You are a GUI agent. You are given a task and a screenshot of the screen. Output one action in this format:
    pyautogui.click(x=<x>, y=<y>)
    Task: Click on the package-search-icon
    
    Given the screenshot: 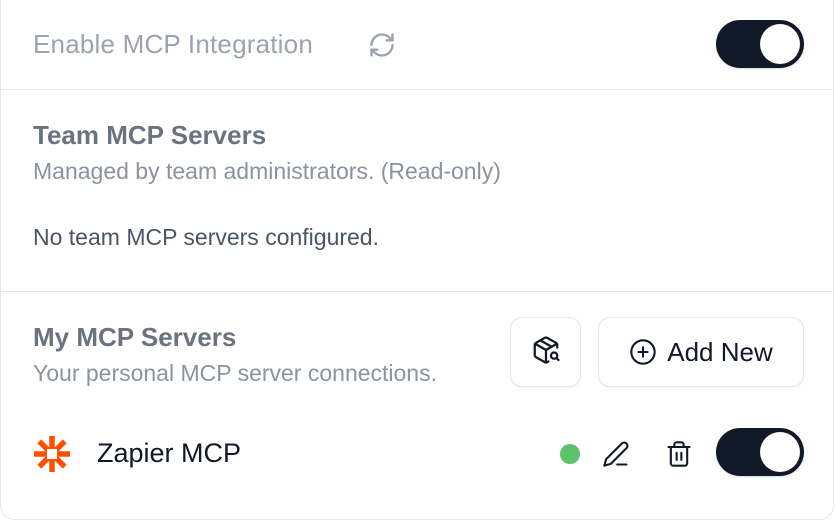 What is the action you would take?
    pyautogui.click(x=546, y=352)
    